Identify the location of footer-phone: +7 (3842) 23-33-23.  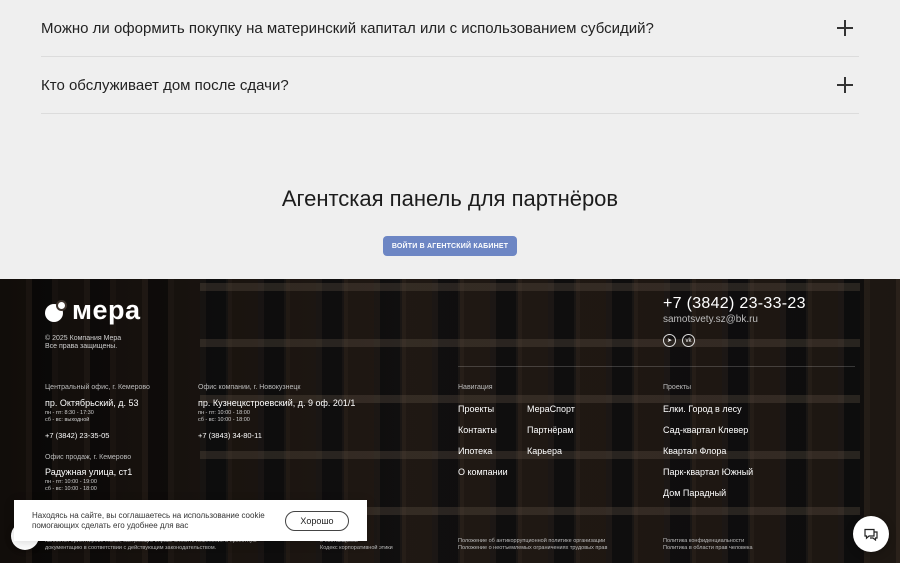
(734, 304).